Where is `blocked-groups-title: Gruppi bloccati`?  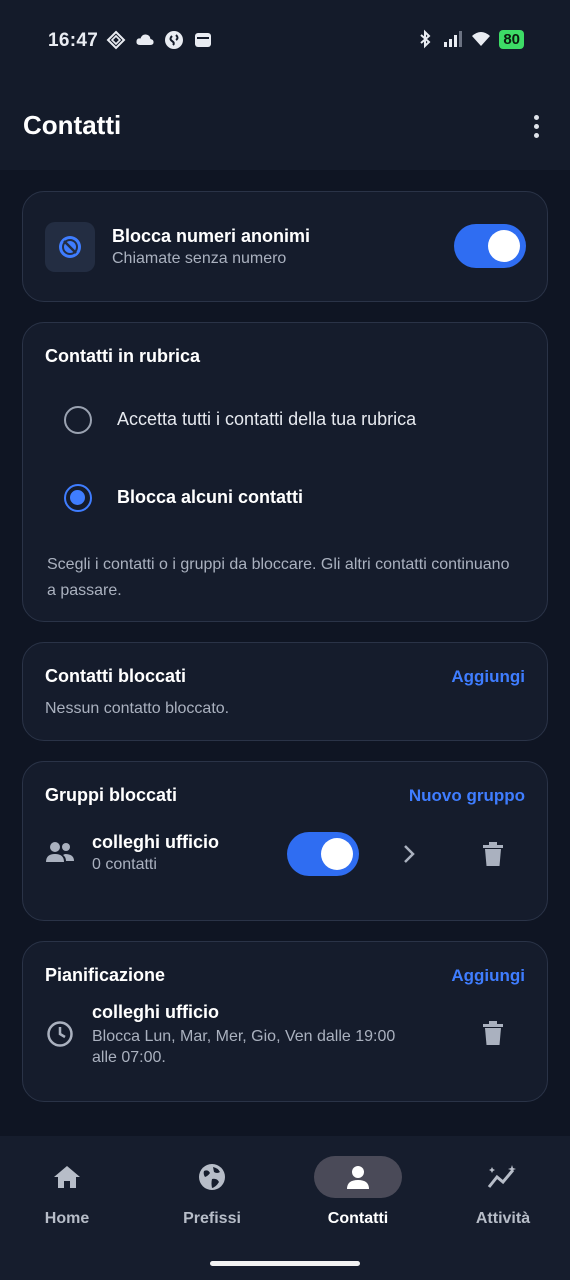
blocked-groups-title: Gruppi bloccati is located at coordinates (111, 795).